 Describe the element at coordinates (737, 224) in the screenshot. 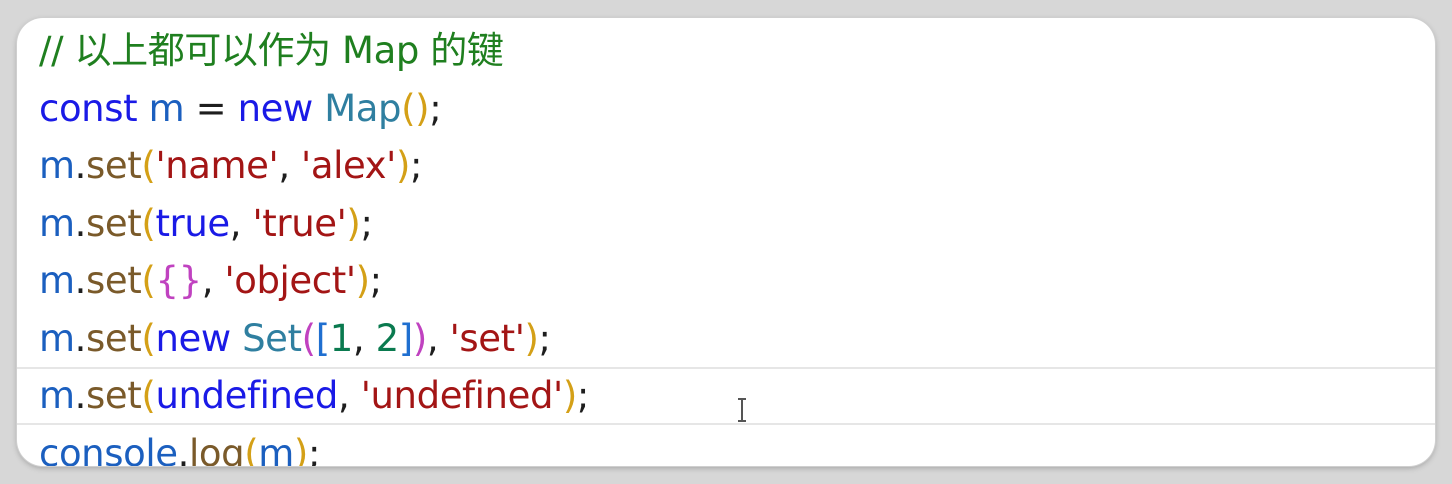

I see `code-line: m.set(true, 'true');` at that location.